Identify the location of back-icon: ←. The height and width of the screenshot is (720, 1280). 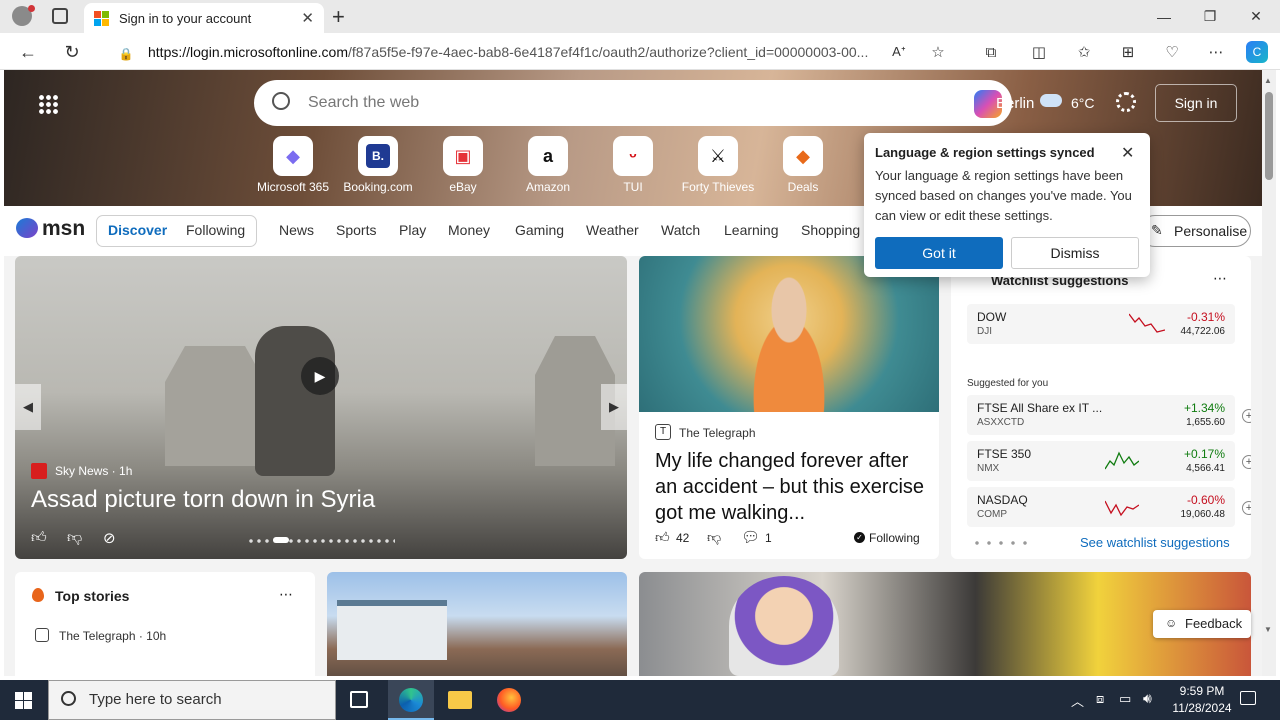
(28, 52).